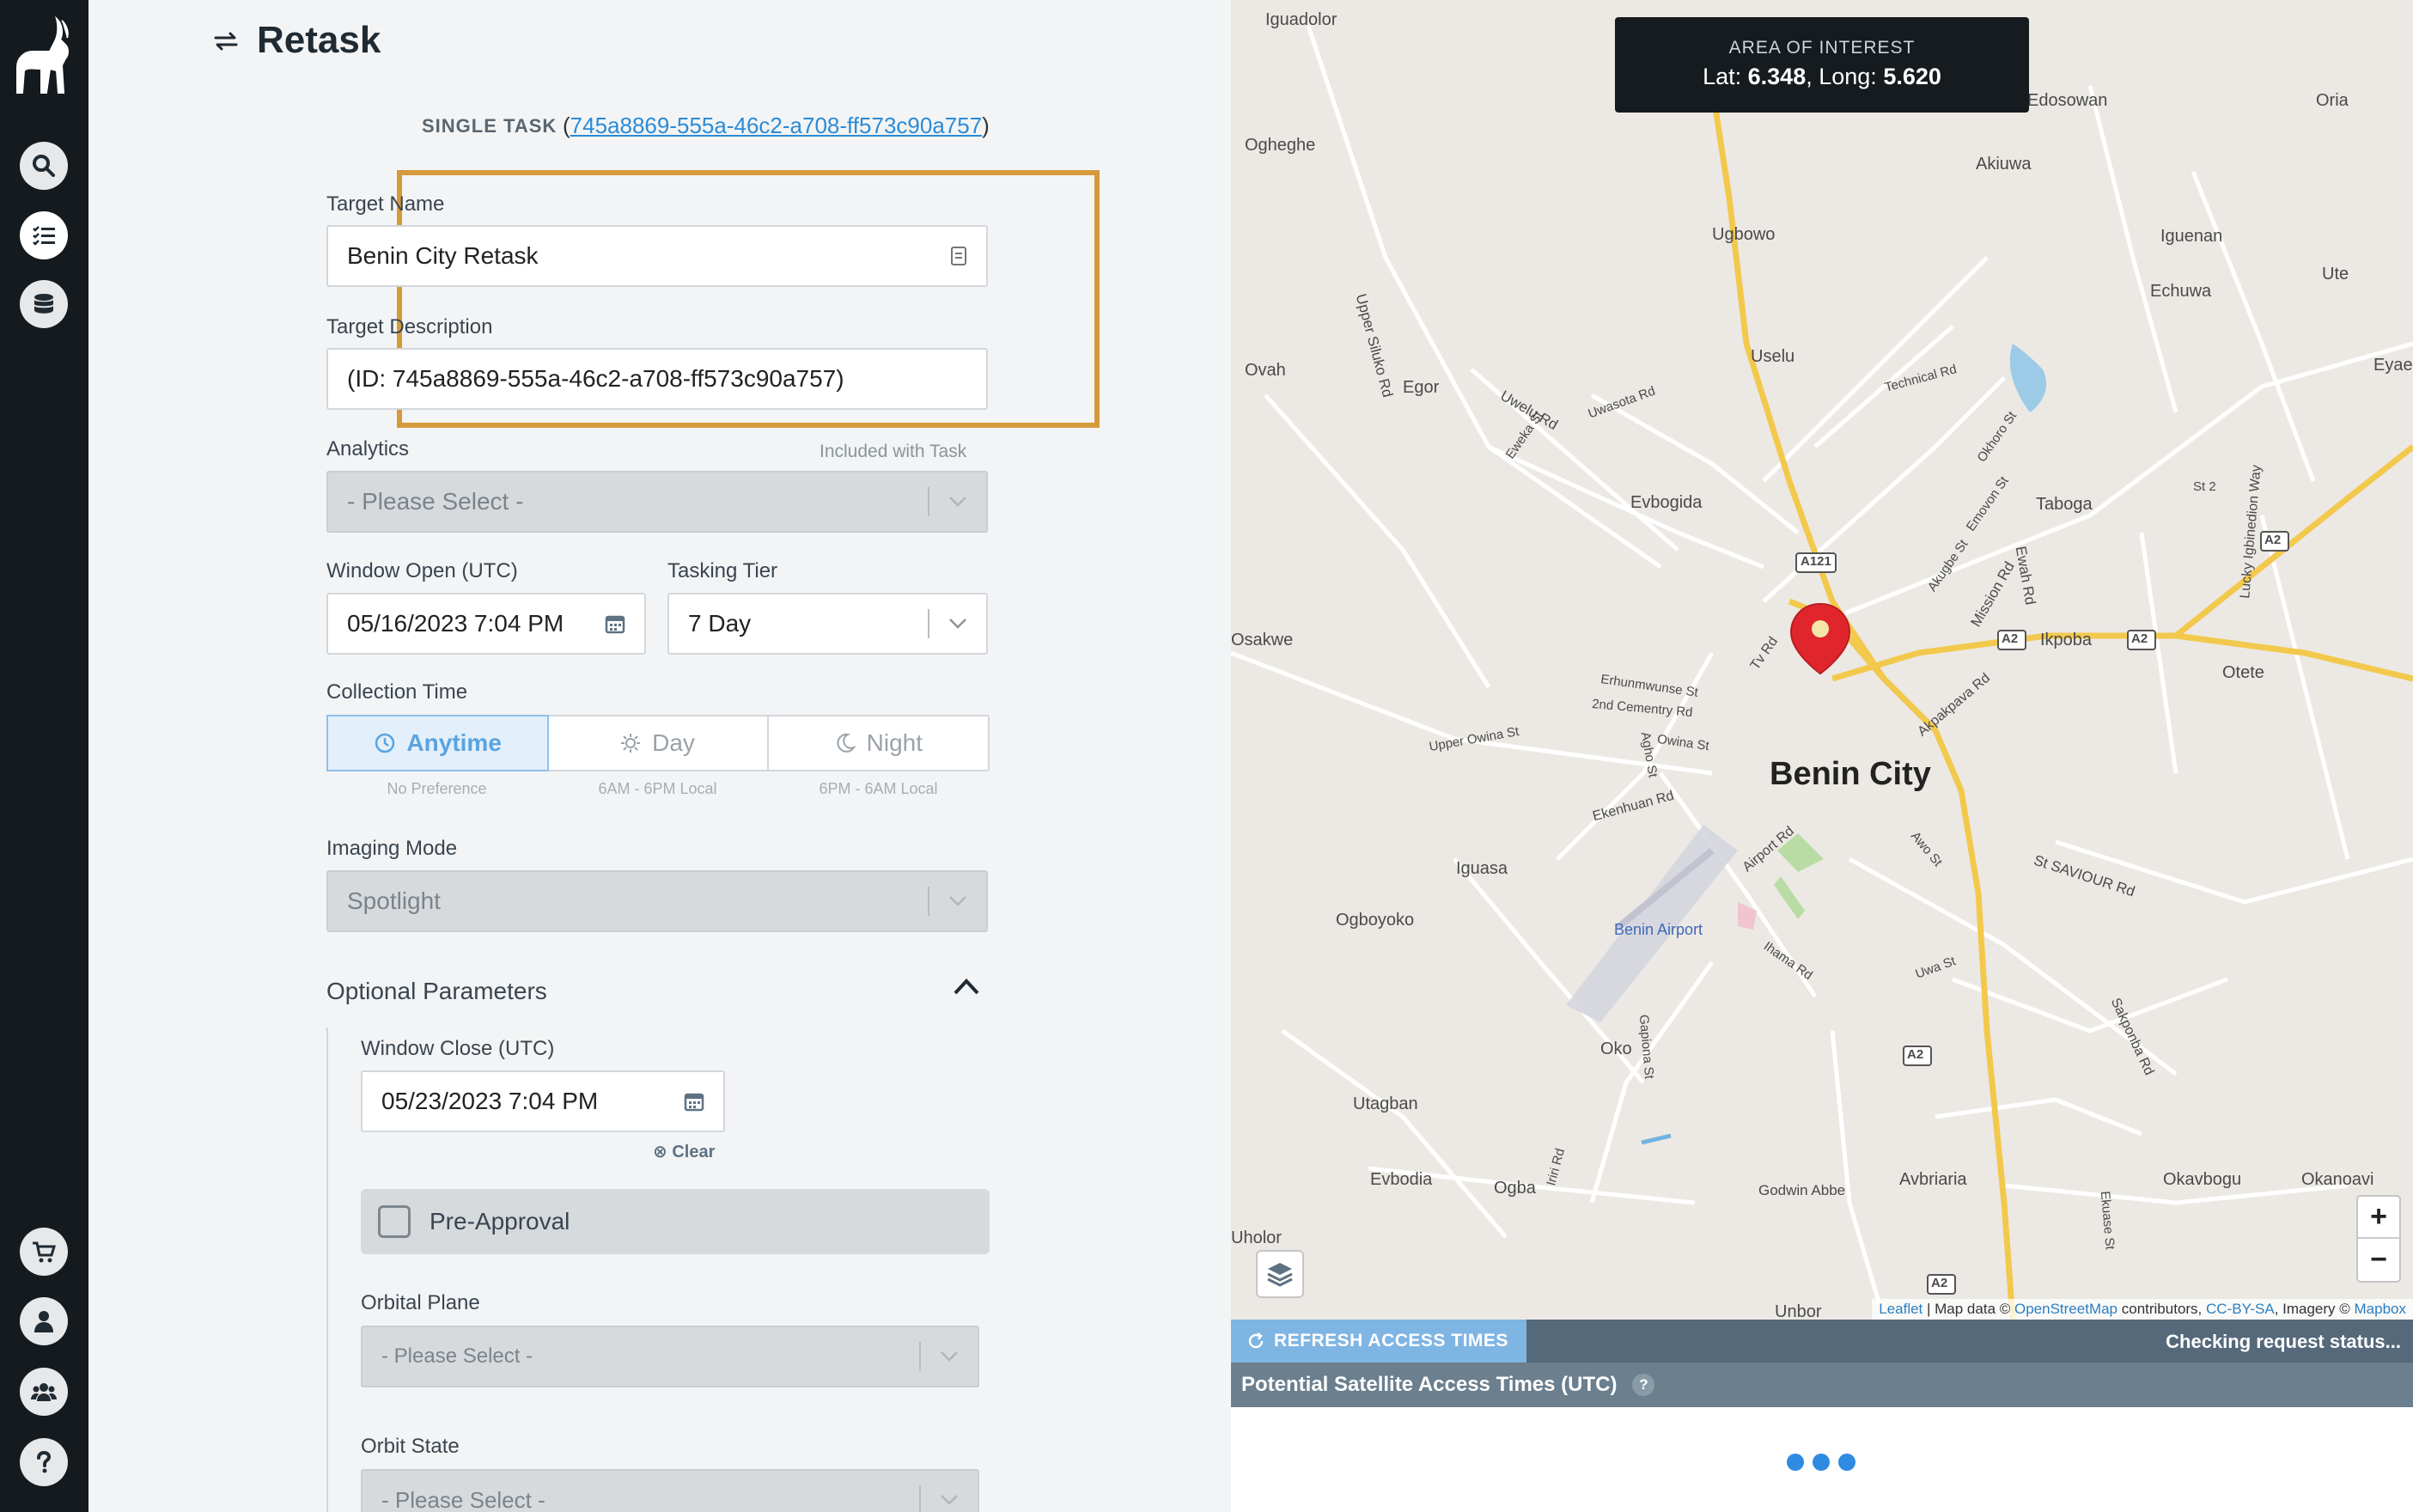  Describe the element at coordinates (44, 235) in the screenshot. I see `sidebar-tasks-button` at that location.